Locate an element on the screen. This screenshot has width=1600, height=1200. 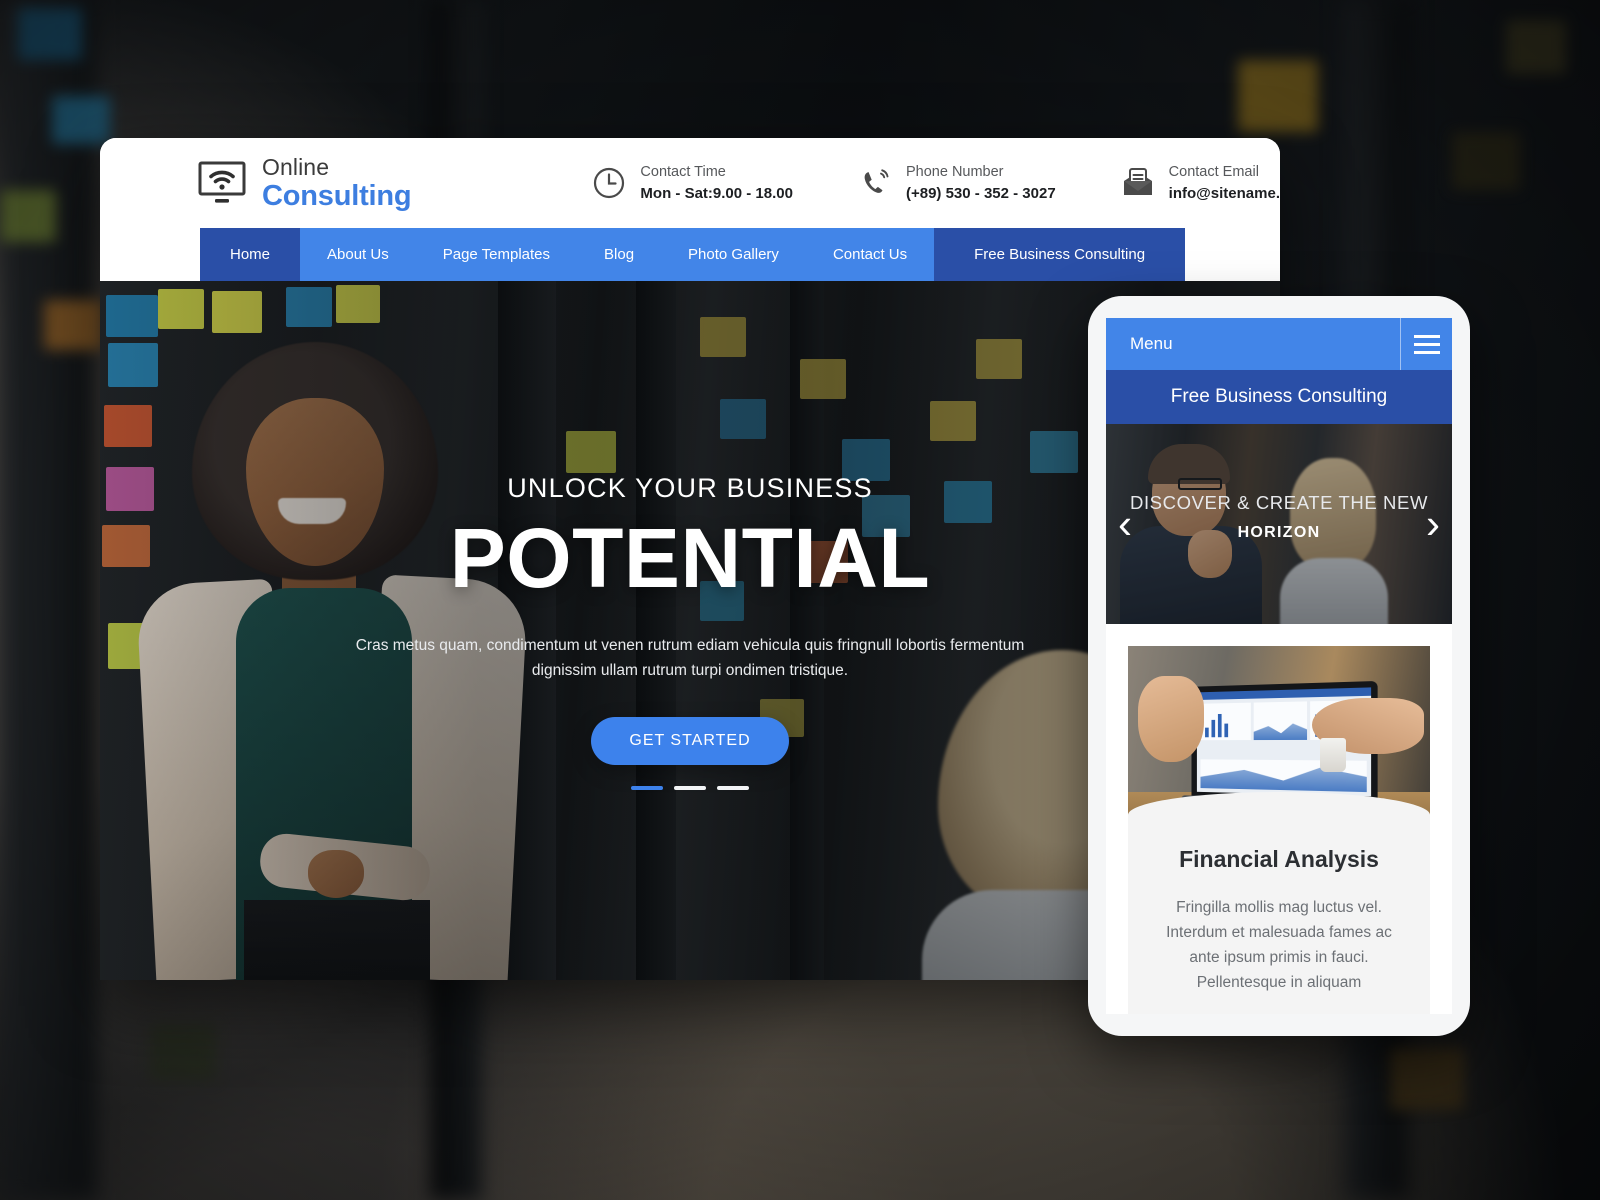
get-started-button: GET STARTED is located at coordinates (690, 741).